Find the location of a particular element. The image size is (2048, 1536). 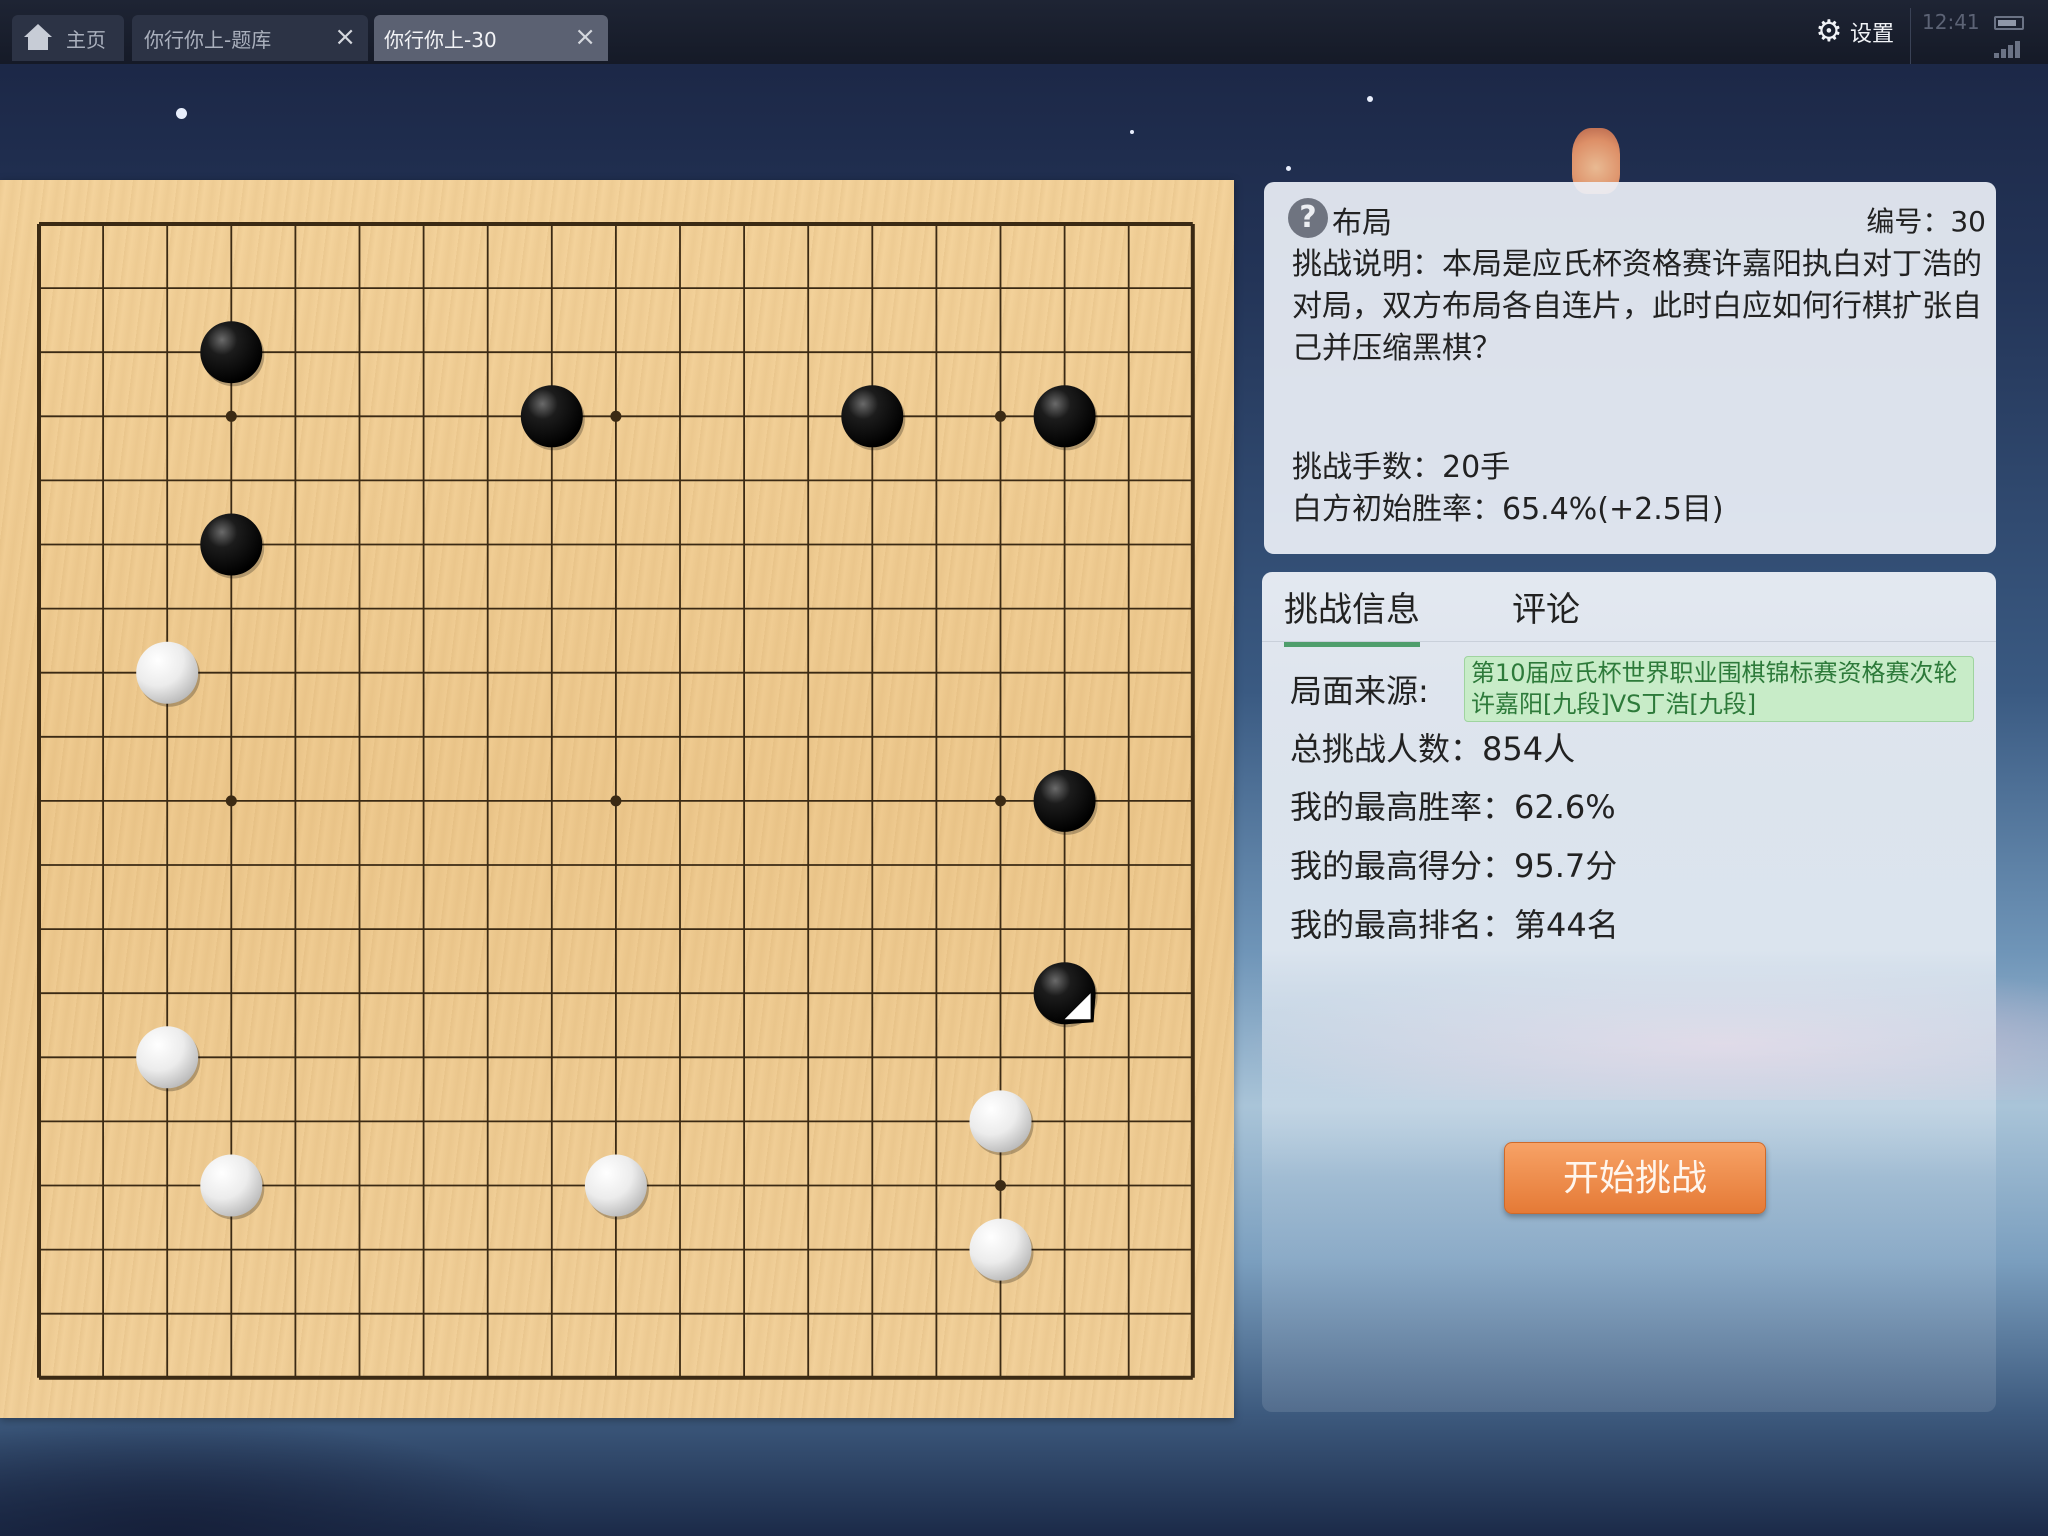

tab-question-bank: 你行你上-题库 × is located at coordinates (250, 38).